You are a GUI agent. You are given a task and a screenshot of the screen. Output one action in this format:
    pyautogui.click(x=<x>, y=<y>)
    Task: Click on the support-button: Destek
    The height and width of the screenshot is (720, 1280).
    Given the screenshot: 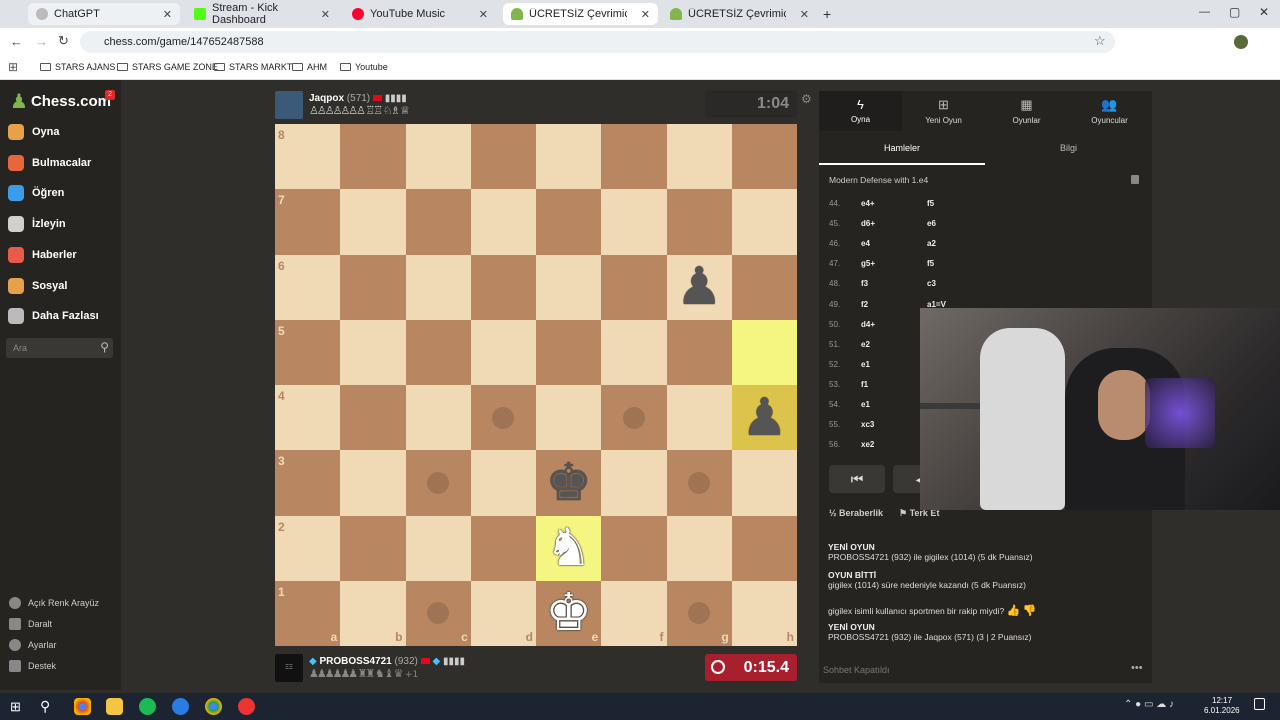 What is the action you would take?
    pyautogui.click(x=32, y=666)
    